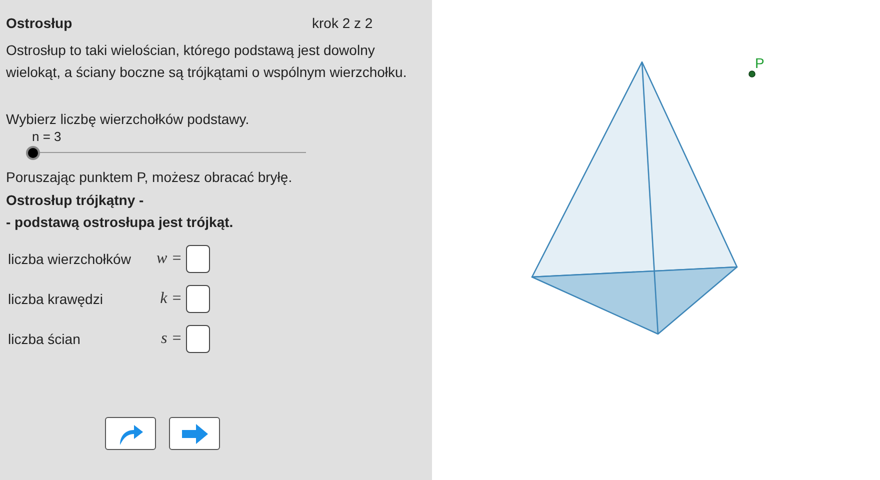 Image resolution: width=880 pixels, height=480 pixels. Describe the element at coordinates (69, 259) in the screenshot. I see `answer-label: liczba wierzchołków` at that location.